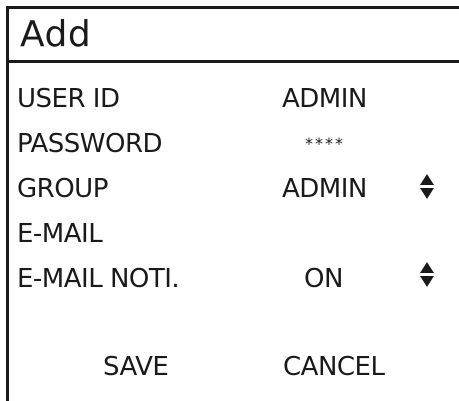  Describe the element at coordinates (7, 203) in the screenshot. I see `dialog-left-border` at that location.